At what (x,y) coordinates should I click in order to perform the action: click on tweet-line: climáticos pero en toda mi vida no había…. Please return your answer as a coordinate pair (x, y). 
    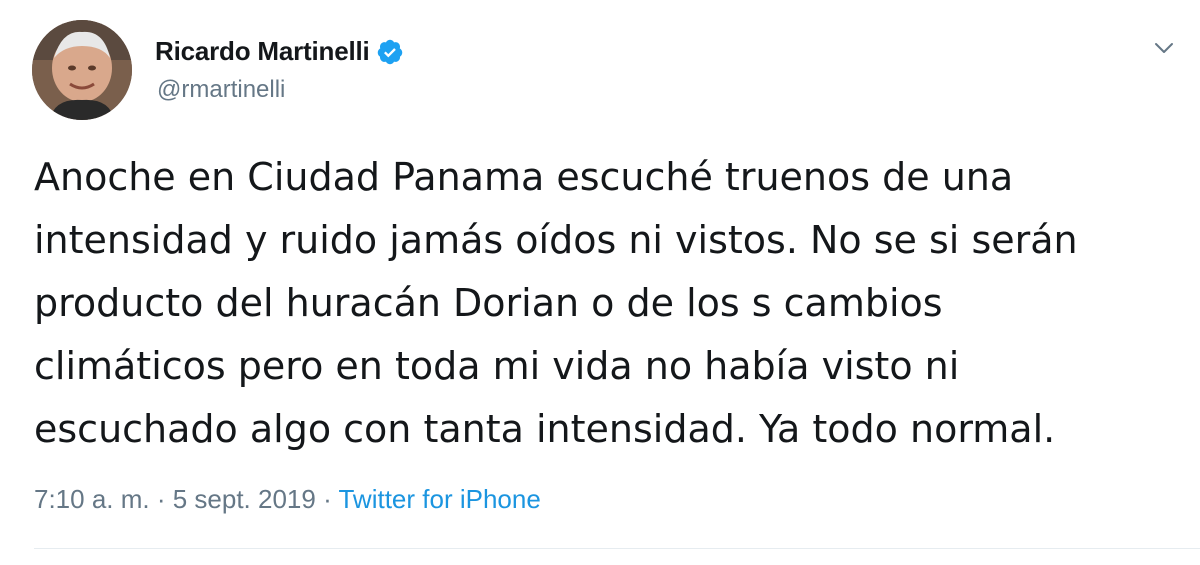
    Looking at the image, I should click on (497, 366).